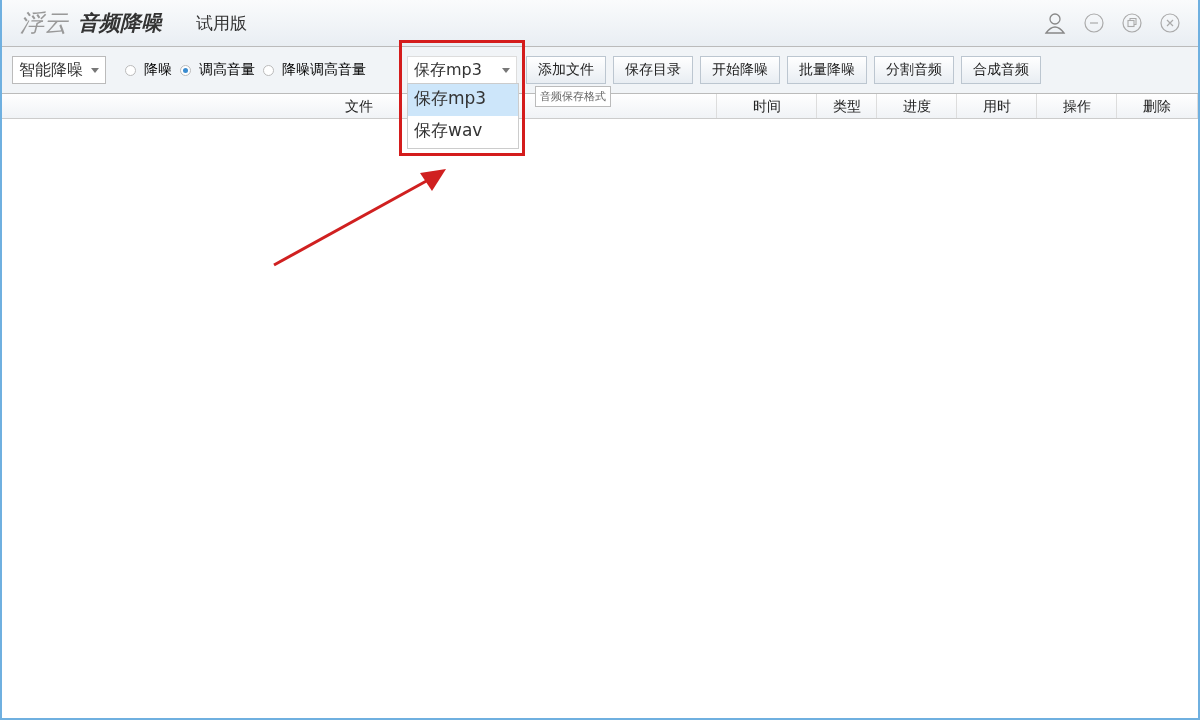 The height and width of the screenshot is (720, 1200). What do you see at coordinates (227, 70) in the screenshot?
I see `radio-label: 调高音量` at bounding box center [227, 70].